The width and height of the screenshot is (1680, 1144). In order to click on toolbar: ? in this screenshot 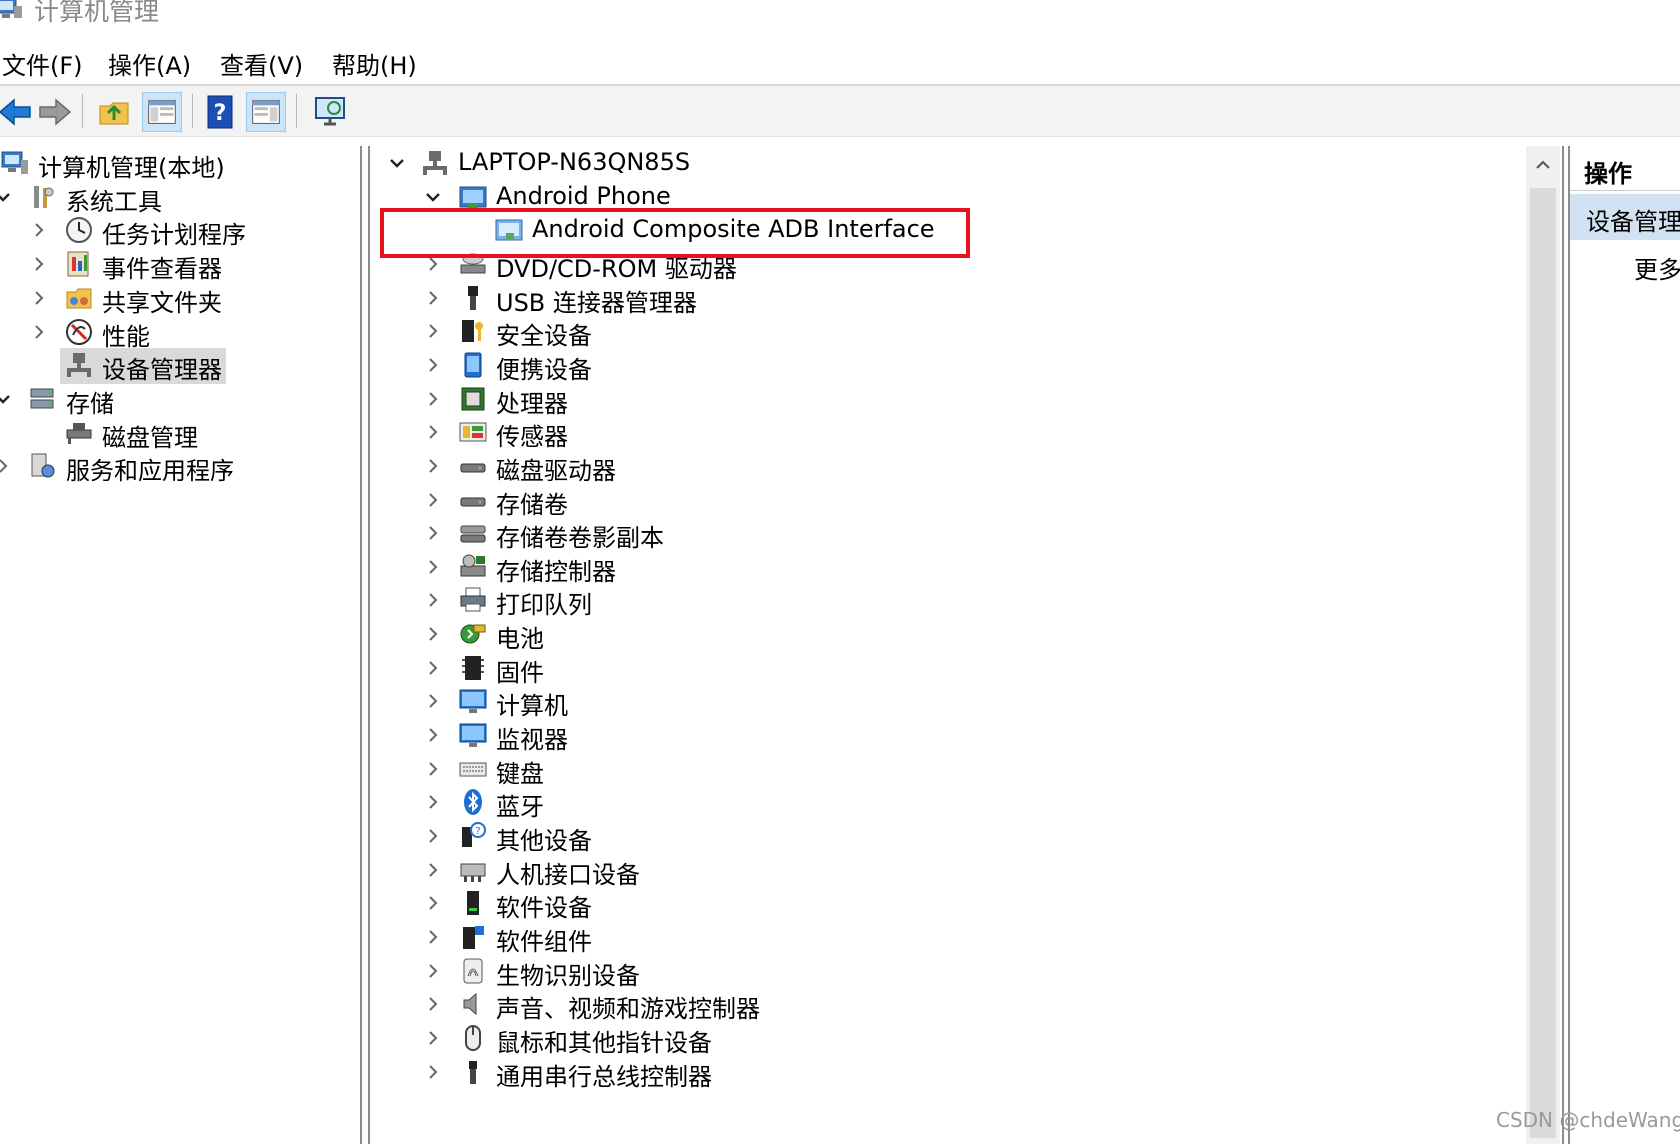, I will do `click(840, 111)`.